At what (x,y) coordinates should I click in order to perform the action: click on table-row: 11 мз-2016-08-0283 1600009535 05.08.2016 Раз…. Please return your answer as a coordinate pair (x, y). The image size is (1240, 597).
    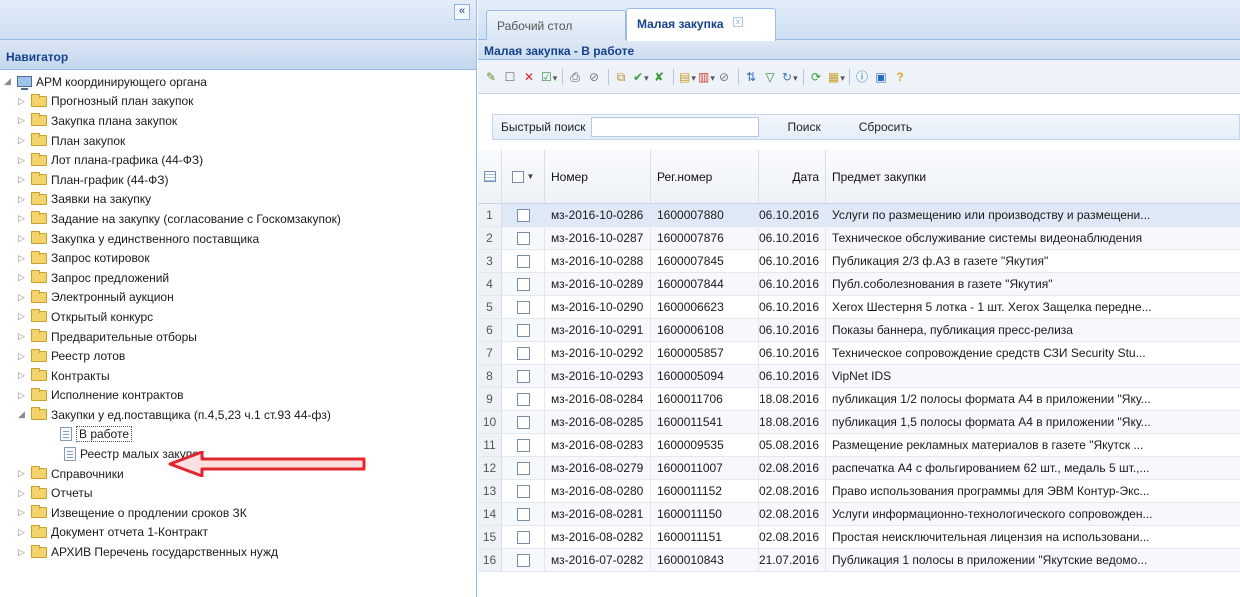
    Looking at the image, I should click on (859, 445).